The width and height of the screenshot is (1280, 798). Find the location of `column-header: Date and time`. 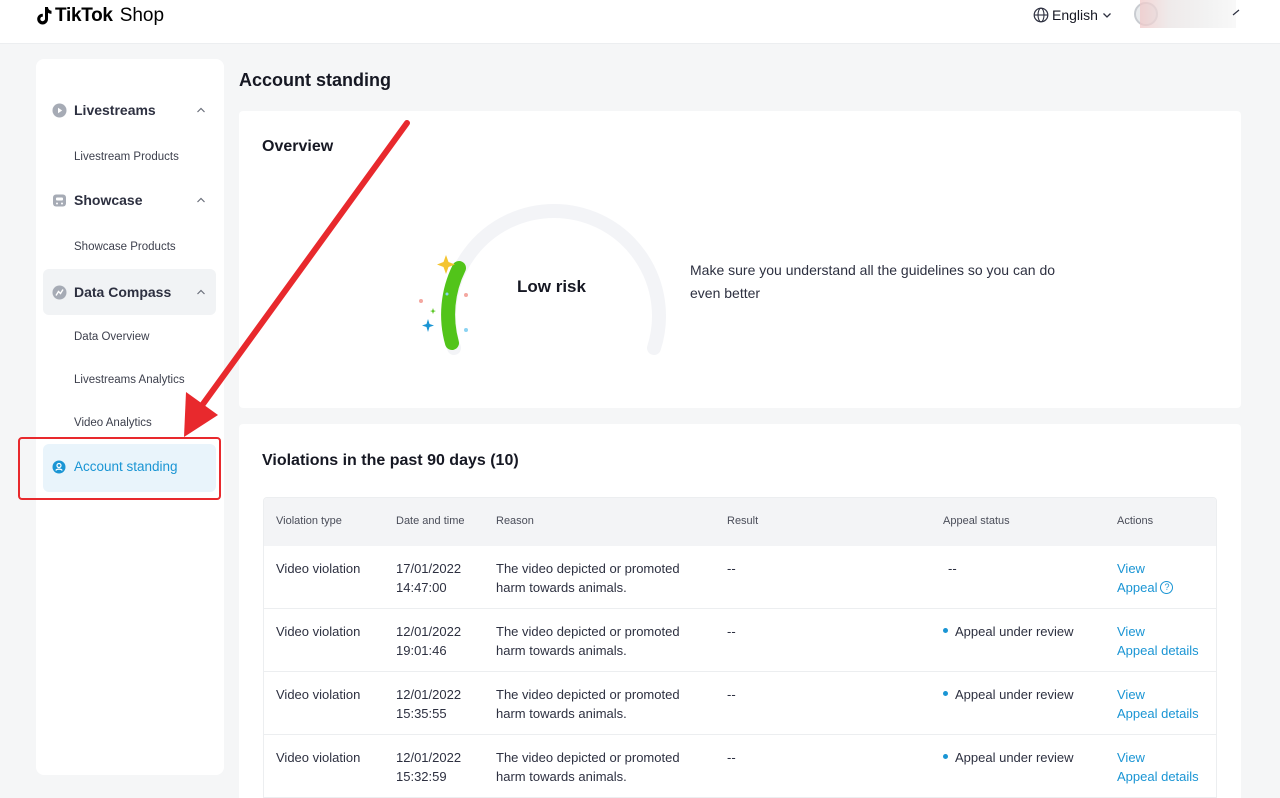

column-header: Date and time is located at coordinates (430, 521).